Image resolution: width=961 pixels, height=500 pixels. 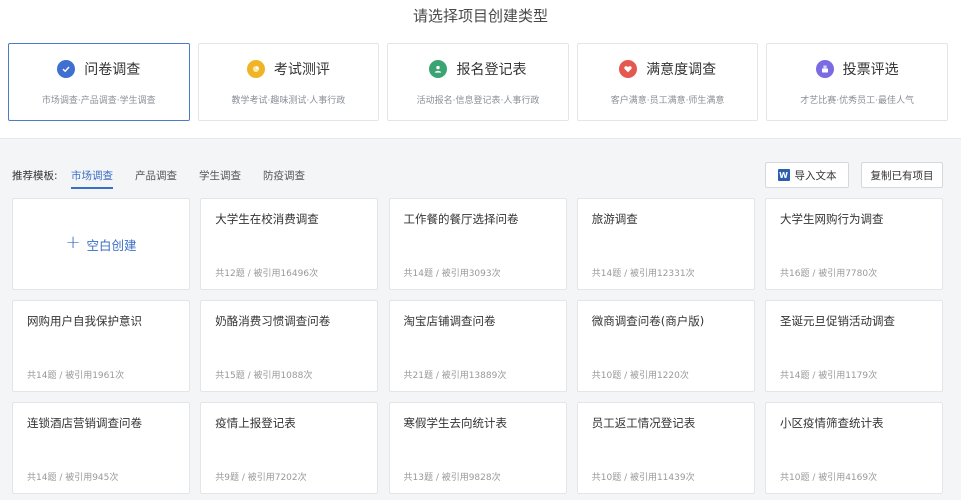 I want to click on template-meta: 共14题 / 被引用1961次, so click(x=76, y=376).